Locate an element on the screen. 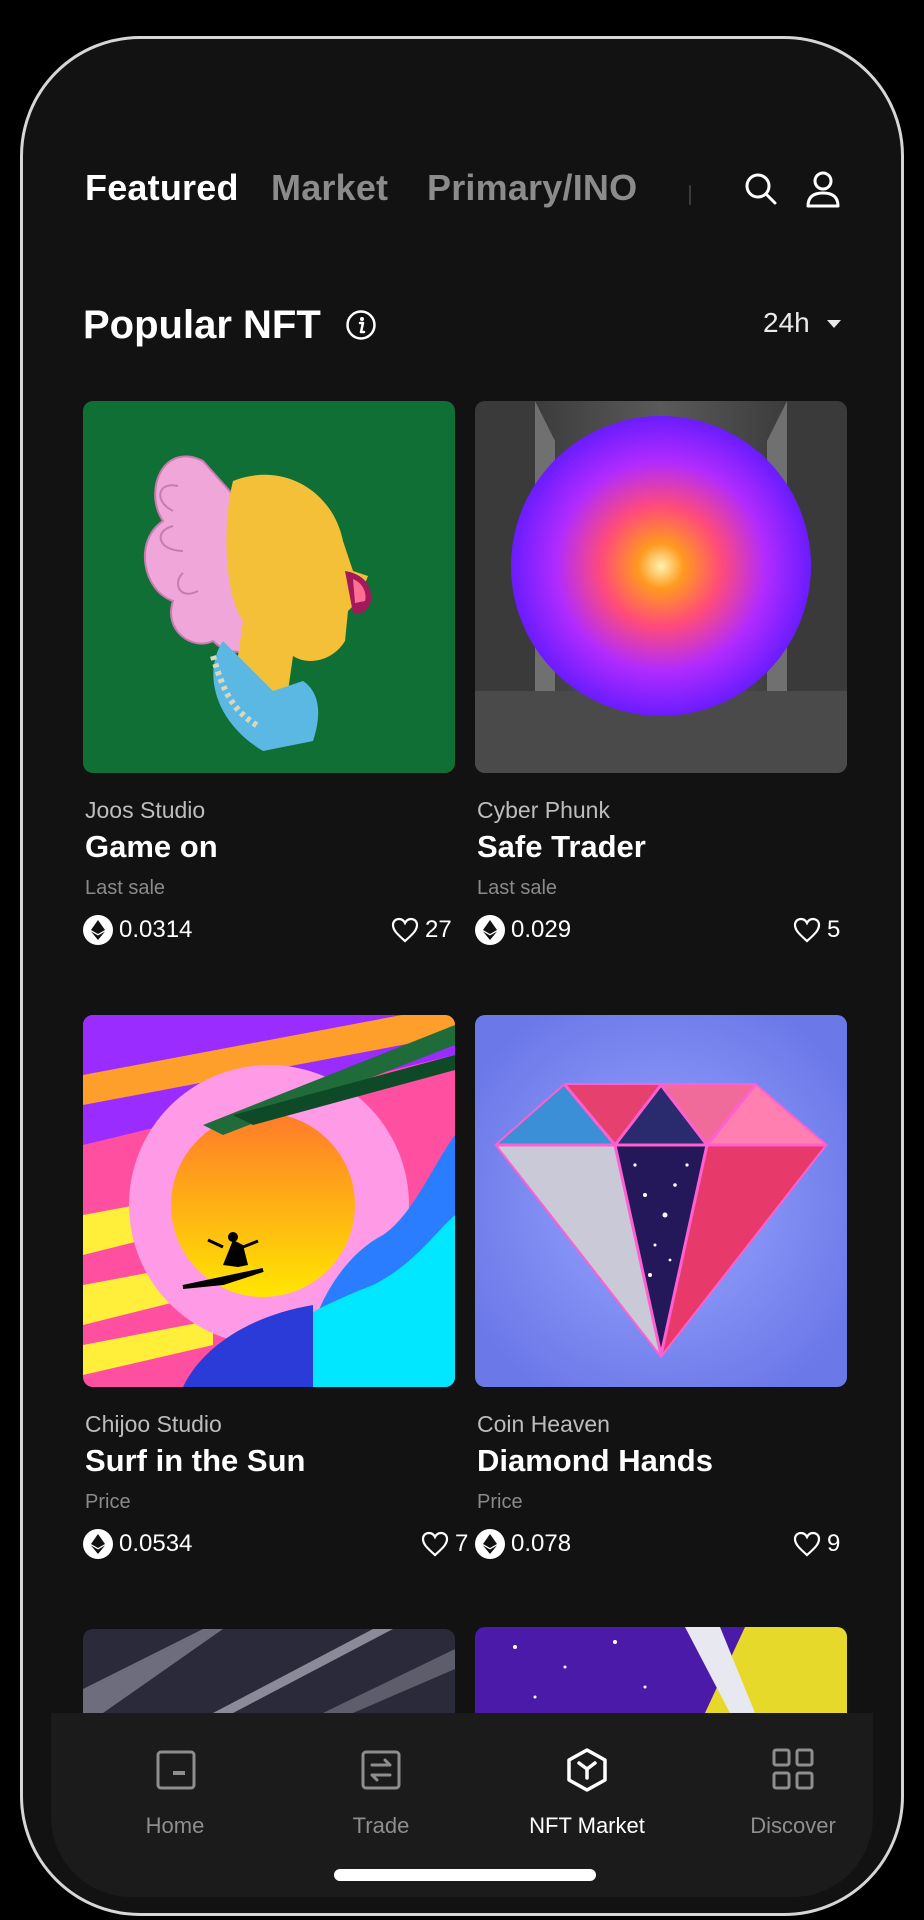 Image resolution: width=924 pixels, height=1920 pixels. user-icon is located at coordinates (823, 189).